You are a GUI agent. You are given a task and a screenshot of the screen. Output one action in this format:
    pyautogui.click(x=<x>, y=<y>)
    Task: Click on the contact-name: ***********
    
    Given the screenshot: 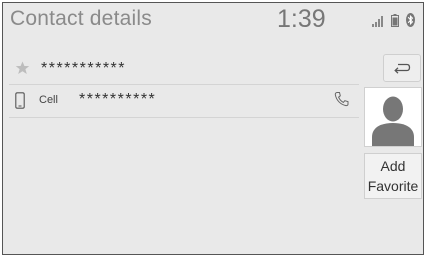 What is the action you would take?
    pyautogui.click(x=83, y=68)
    